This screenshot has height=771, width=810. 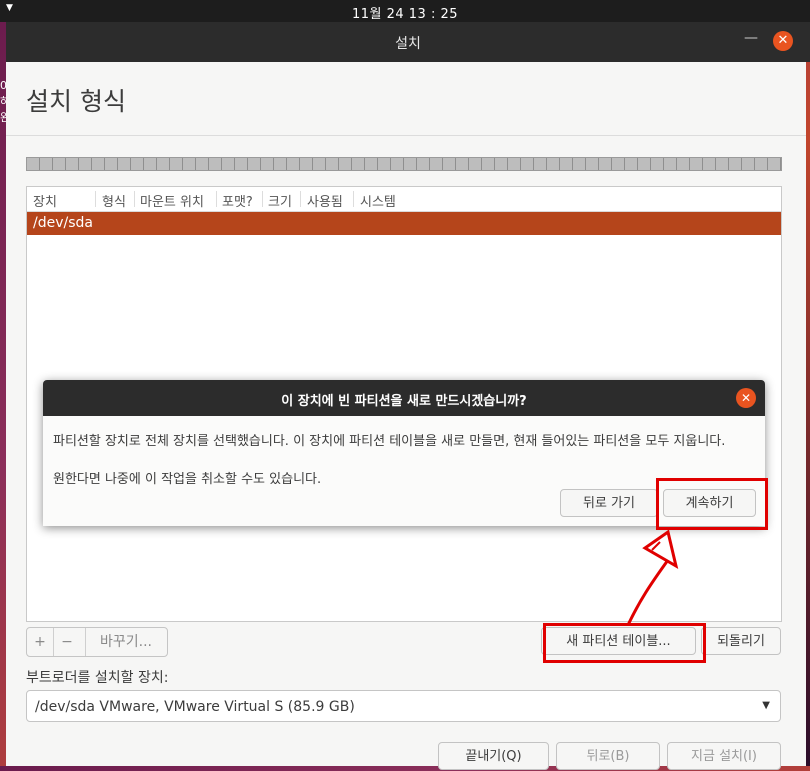 What do you see at coordinates (766, 705) in the screenshot?
I see `dropdown-arrow-icon: ▼` at bounding box center [766, 705].